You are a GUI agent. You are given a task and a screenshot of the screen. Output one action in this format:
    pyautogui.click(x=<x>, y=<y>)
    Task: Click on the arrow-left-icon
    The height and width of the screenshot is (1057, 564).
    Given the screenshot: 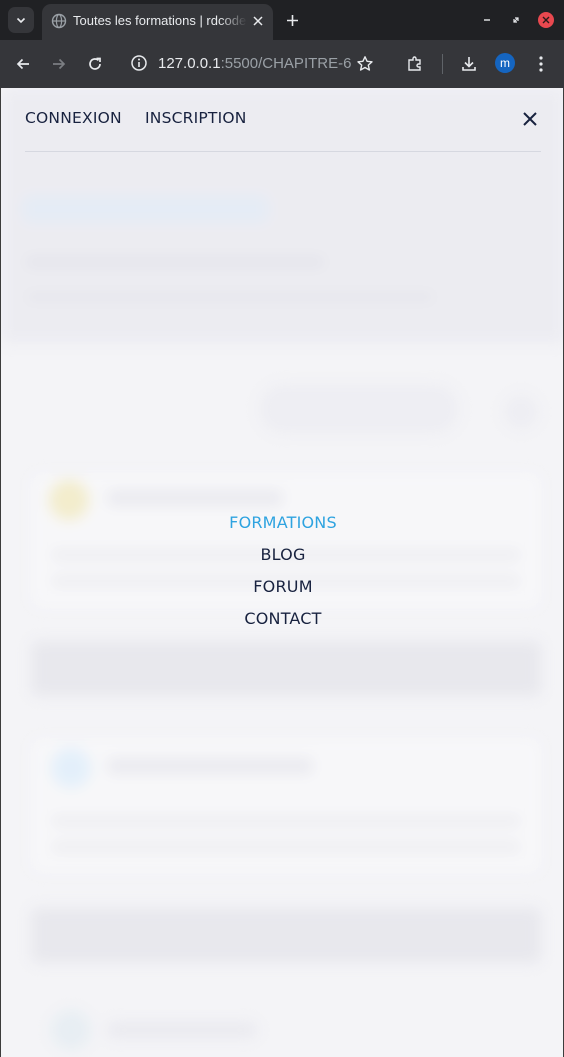 What is the action you would take?
    pyautogui.click(x=22, y=64)
    